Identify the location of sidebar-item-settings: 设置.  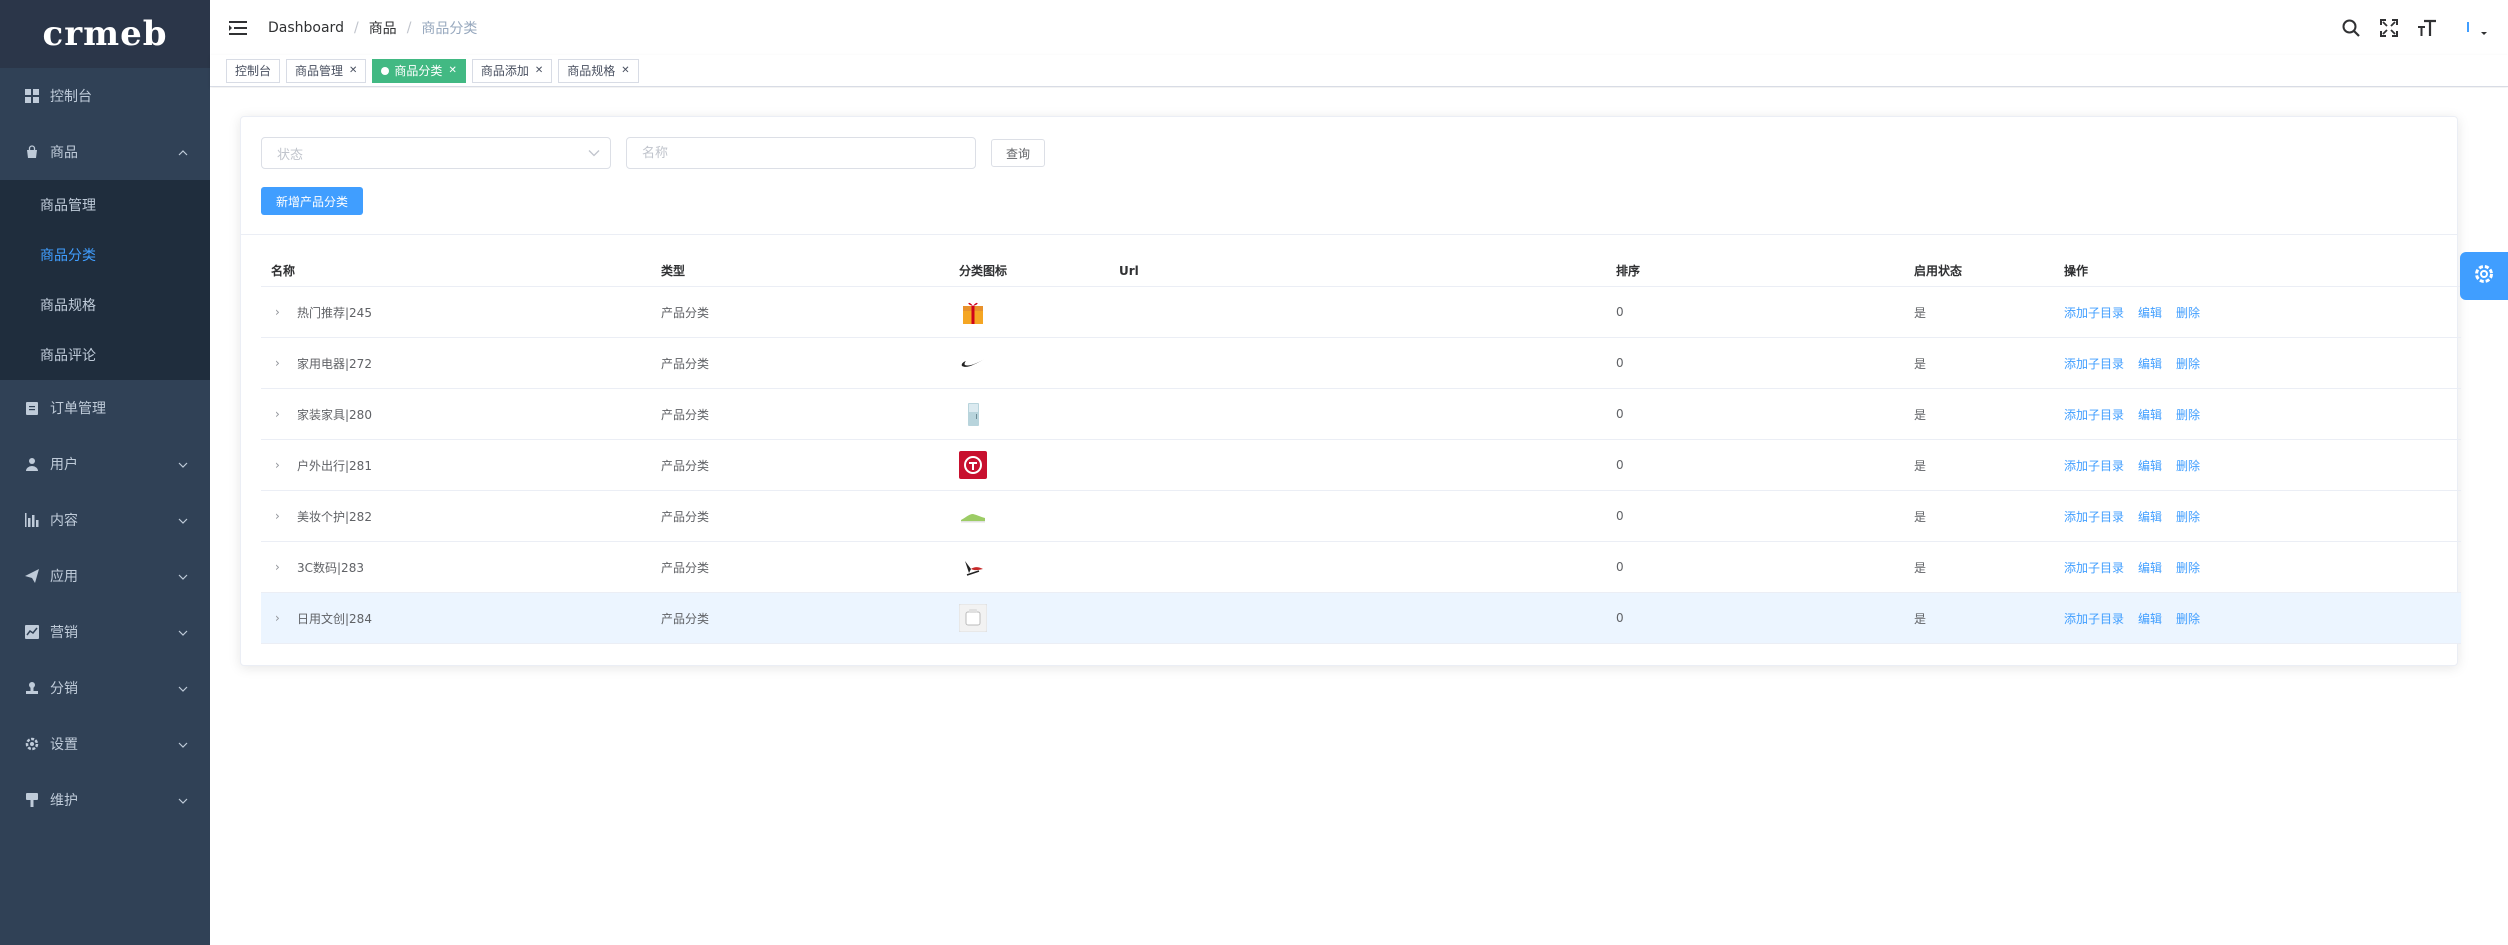
(105, 744).